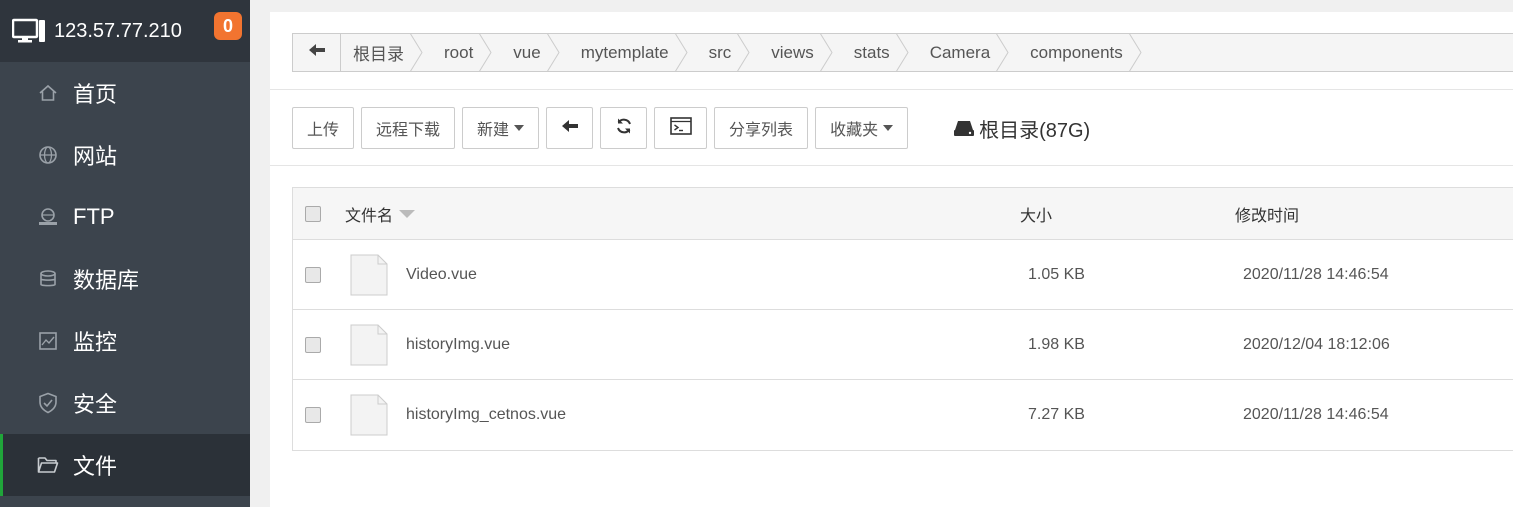  Describe the element at coordinates (48, 217) in the screenshot. I see `ftp-icon` at that location.